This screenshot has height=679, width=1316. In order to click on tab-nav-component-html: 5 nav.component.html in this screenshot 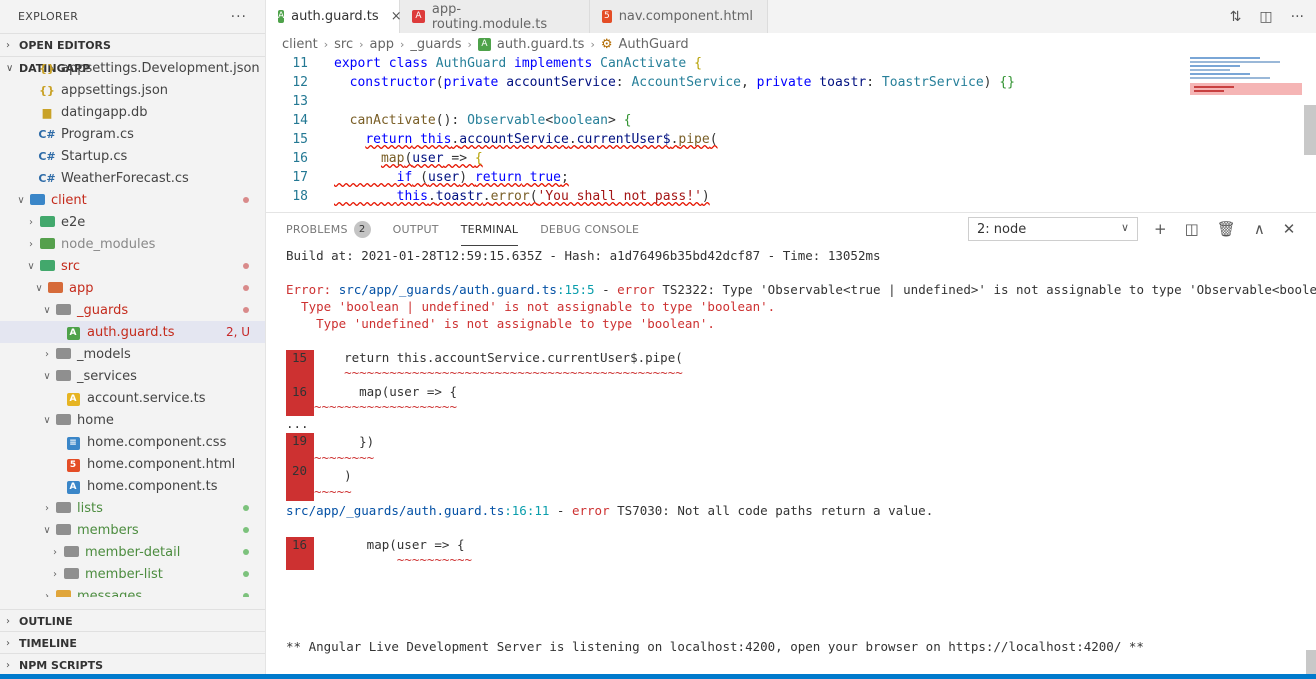, I will do `click(679, 16)`.